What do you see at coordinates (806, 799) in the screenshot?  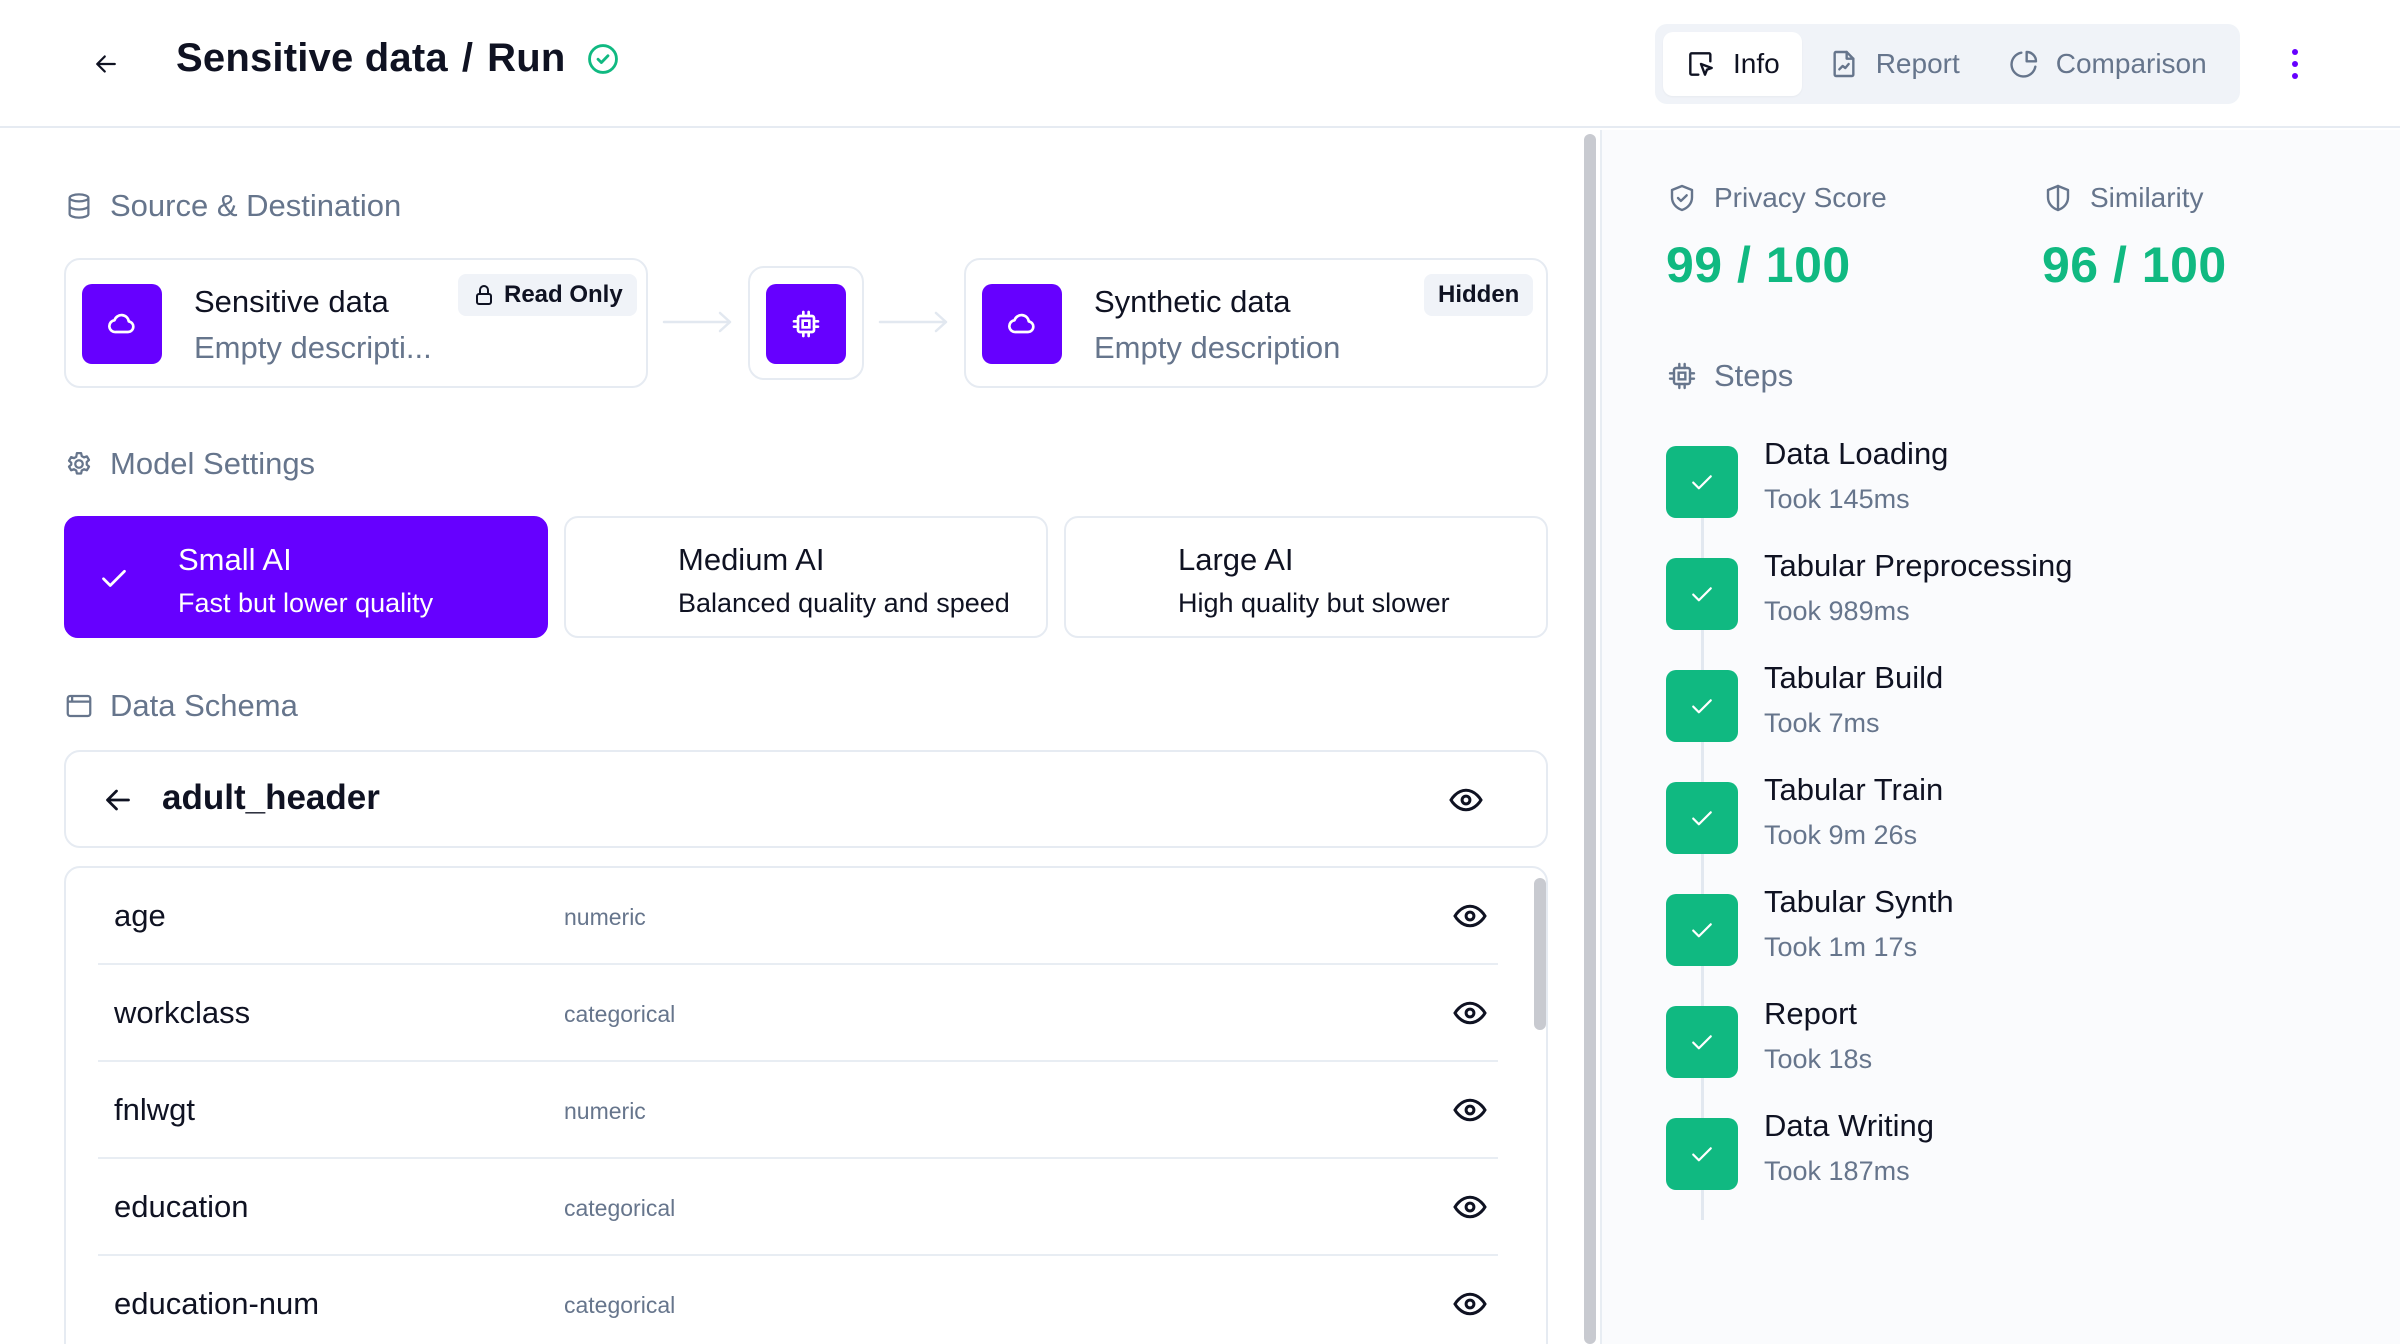 I see `schema-table-header: adult_header` at bounding box center [806, 799].